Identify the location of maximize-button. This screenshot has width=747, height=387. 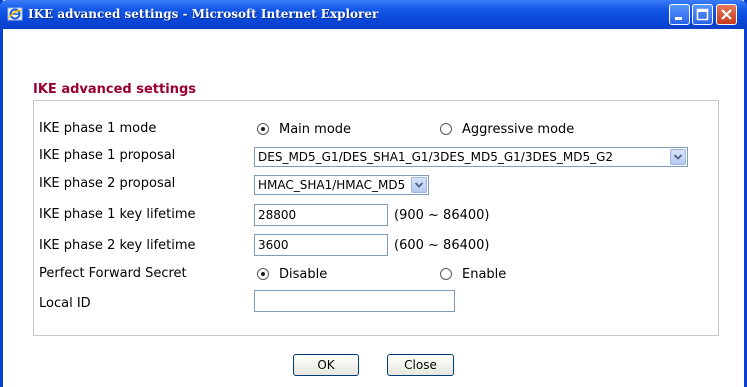
(702, 14).